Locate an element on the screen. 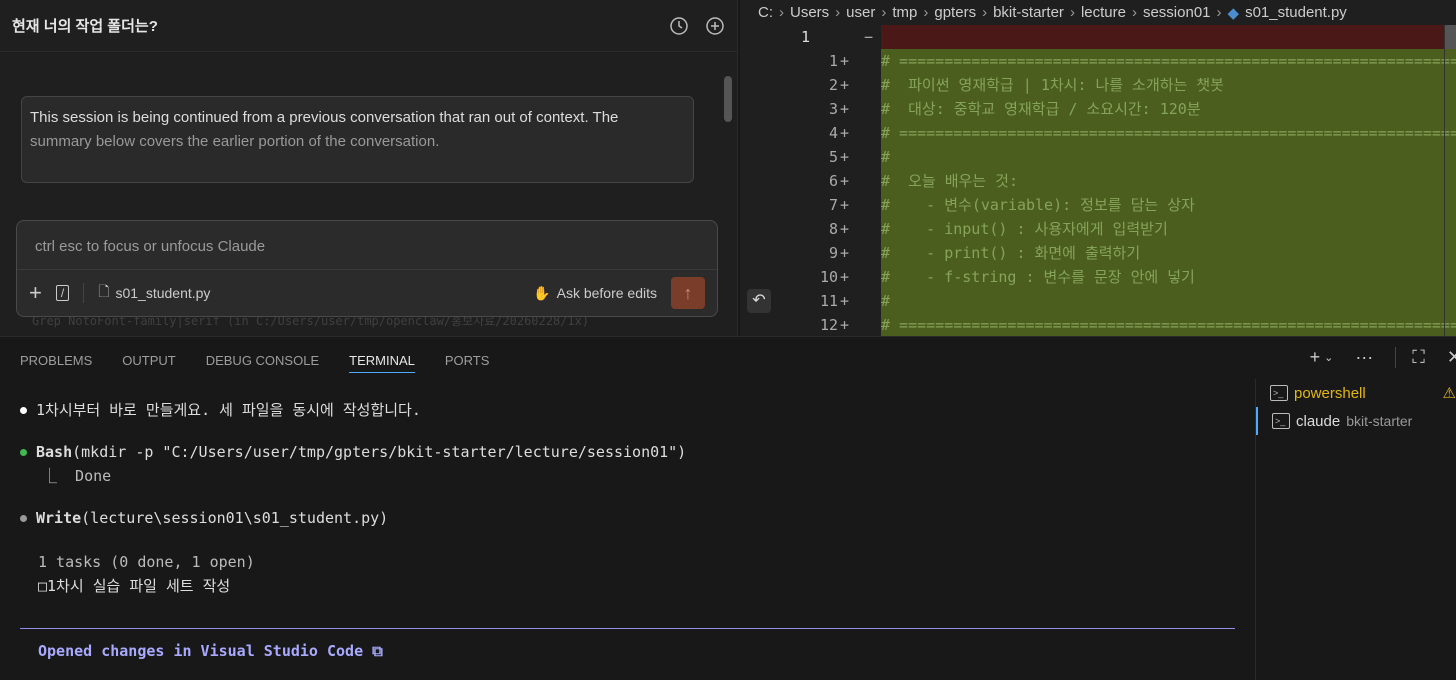  code-text: # - print() : 화면에 출력하기 is located at coordinates (1168, 253).